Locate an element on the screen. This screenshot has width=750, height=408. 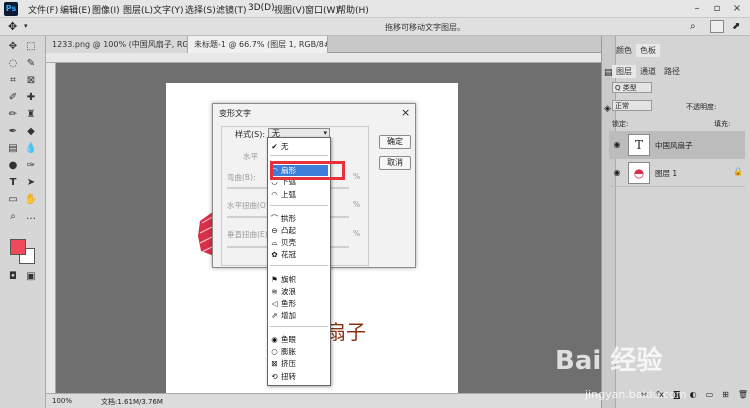
healing-icon: ✚ is located at coordinates (31, 98).